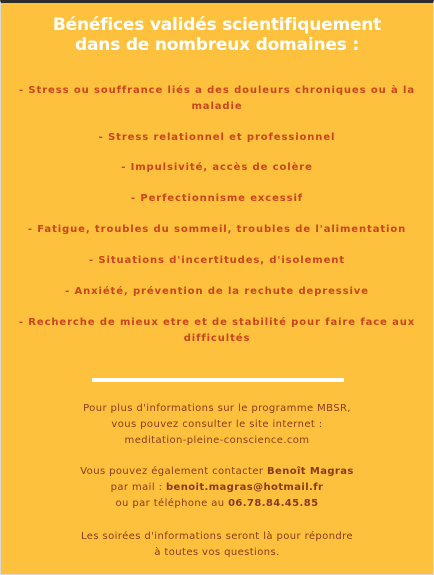 This screenshot has width=434, height=575. Describe the element at coordinates (217, 25) in the screenshot. I see `title-line-1: Bénéfices validés scientifiquement` at that location.